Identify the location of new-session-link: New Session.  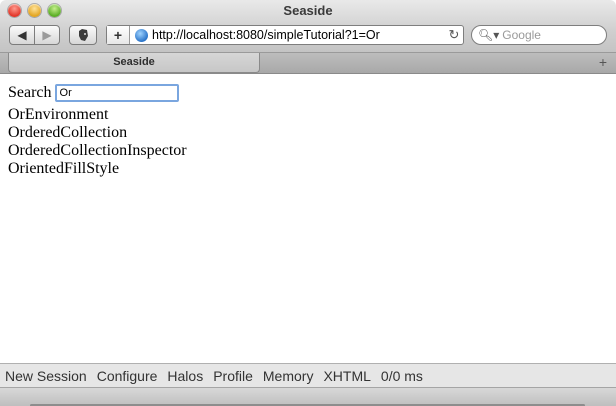
(46, 376).